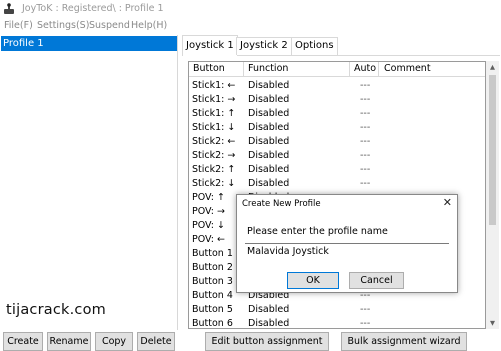  Describe the element at coordinates (281, 204) in the screenshot. I see `dialog-title: Create New Profile` at that location.